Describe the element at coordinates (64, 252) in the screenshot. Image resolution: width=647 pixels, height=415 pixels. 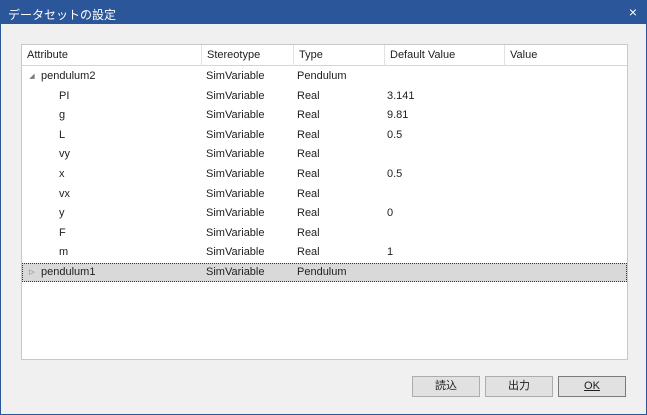
I see `attribute-cell: m` at that location.